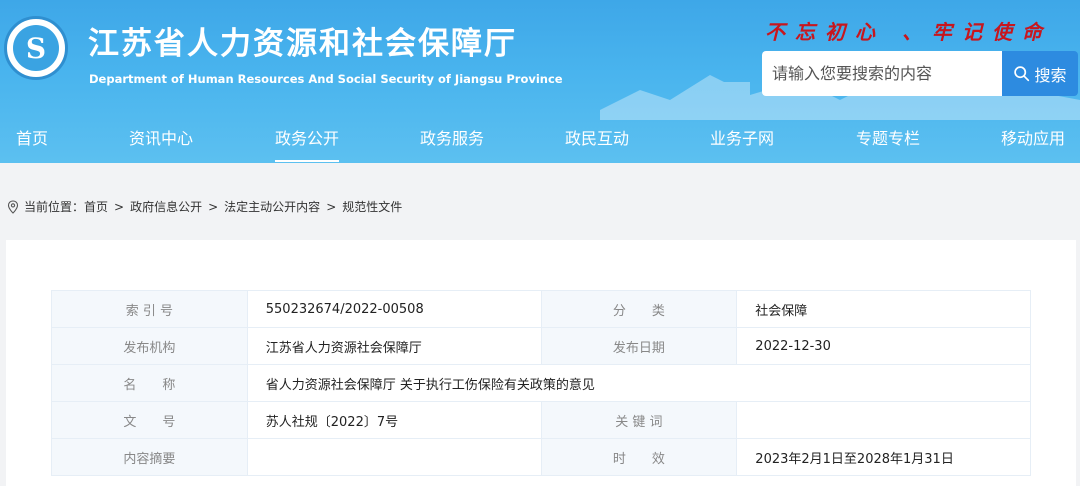  What do you see at coordinates (908, 32) in the screenshot?
I see `slogan: 不忘初心 、牢记使命` at bounding box center [908, 32].